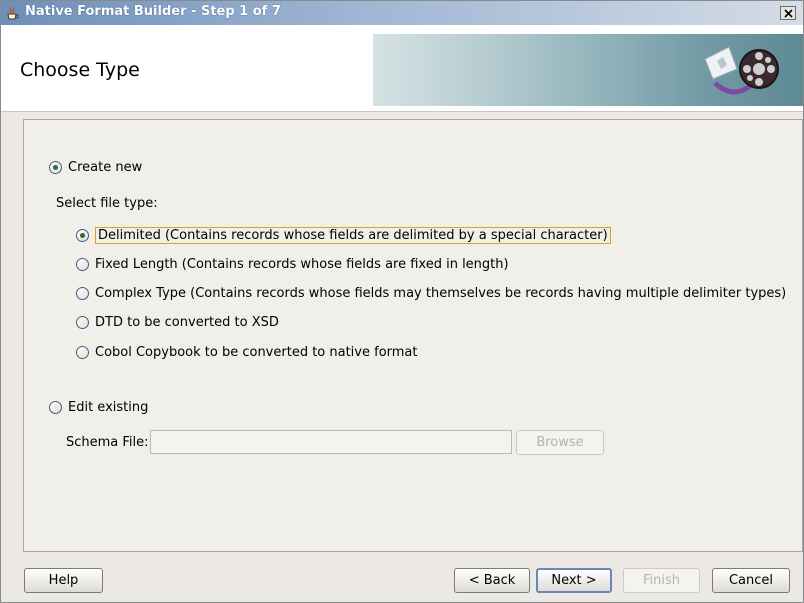 The image size is (804, 603). I want to click on java-cup-icon, so click(13, 13).